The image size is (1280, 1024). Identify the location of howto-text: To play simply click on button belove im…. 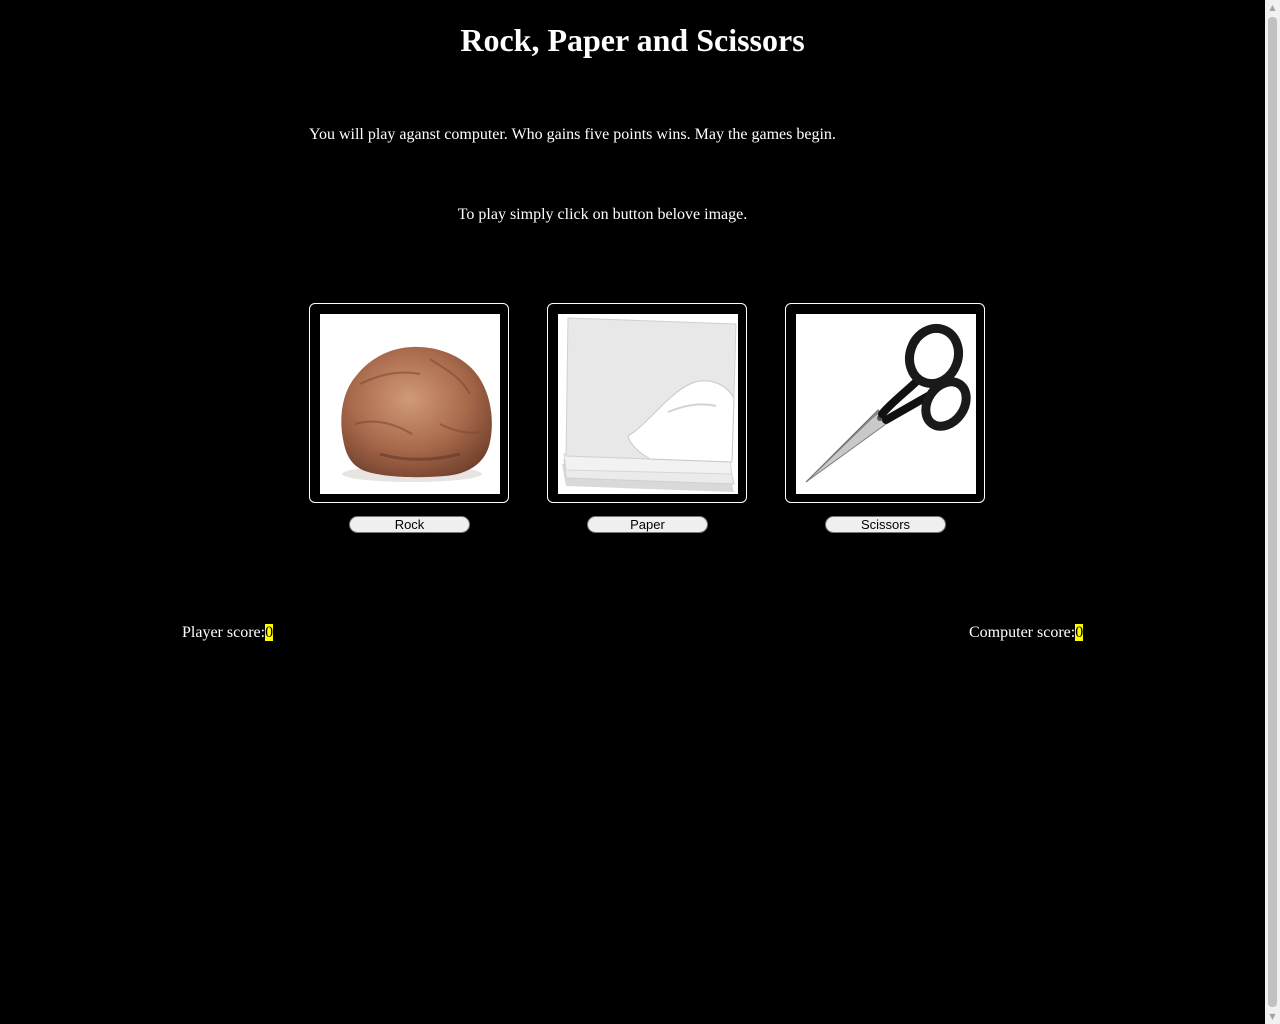
(602, 214).